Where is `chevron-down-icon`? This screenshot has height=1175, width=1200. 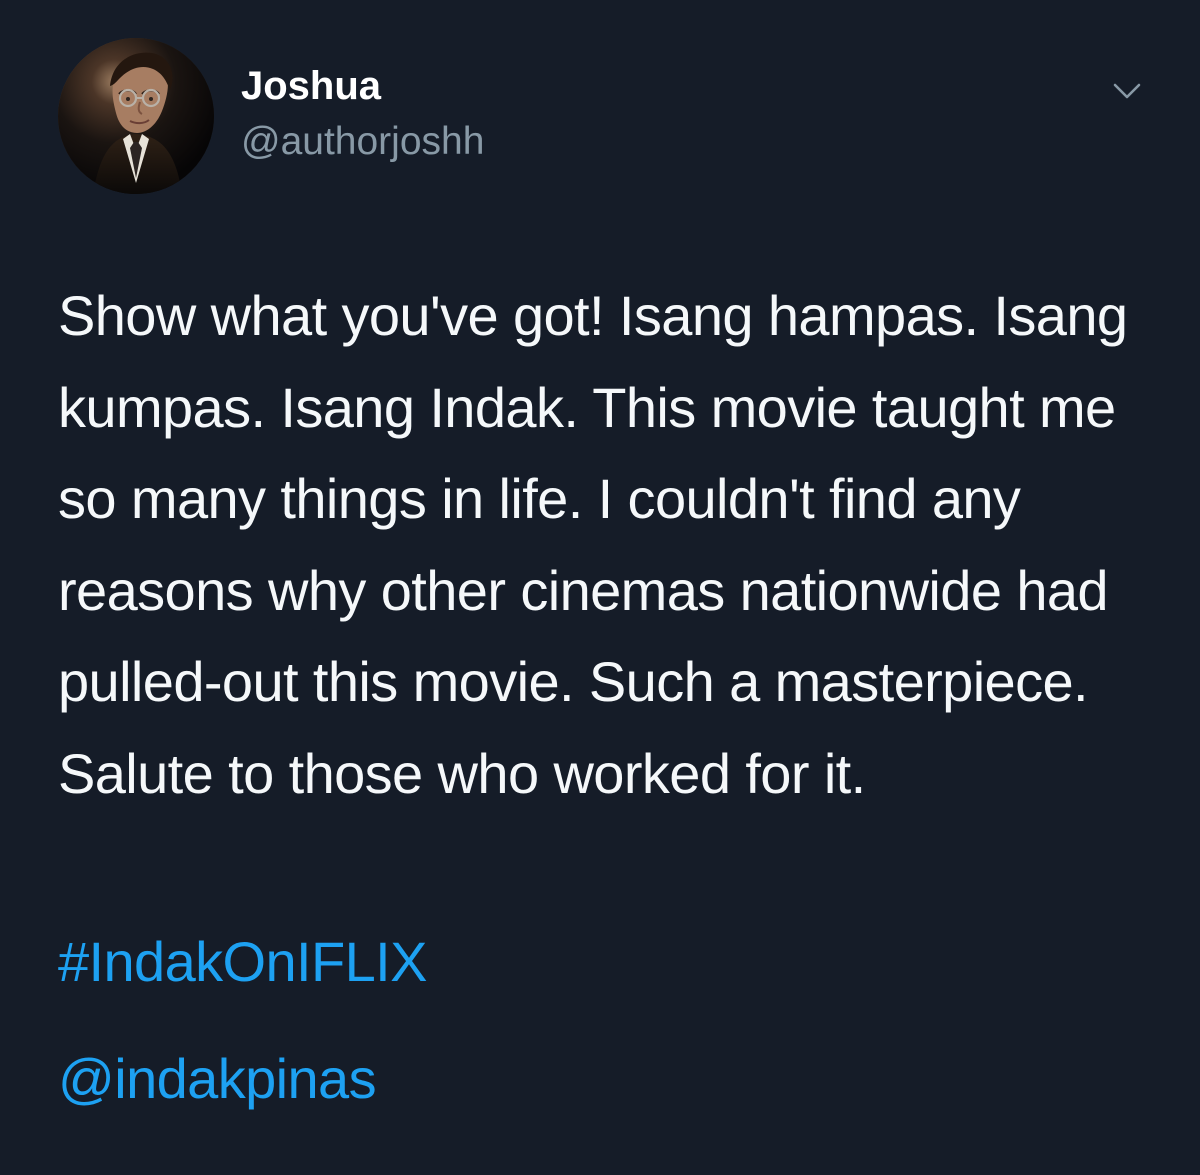
chevron-down-icon is located at coordinates (1127, 91).